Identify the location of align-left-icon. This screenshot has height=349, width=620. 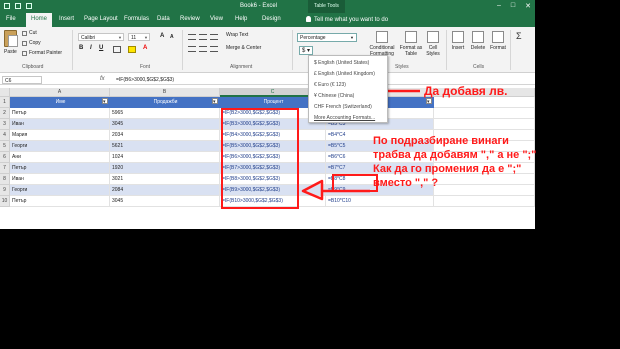
(192, 49).